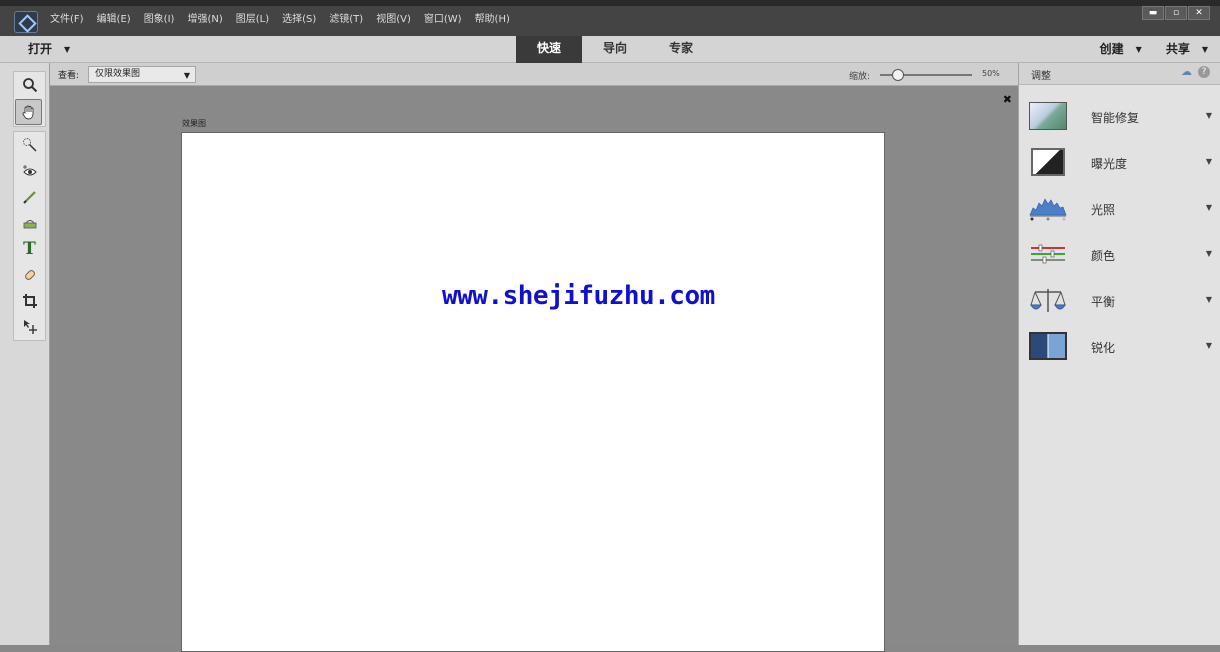 This screenshot has width=1220, height=652. I want to click on app-logo-icon, so click(26, 22).